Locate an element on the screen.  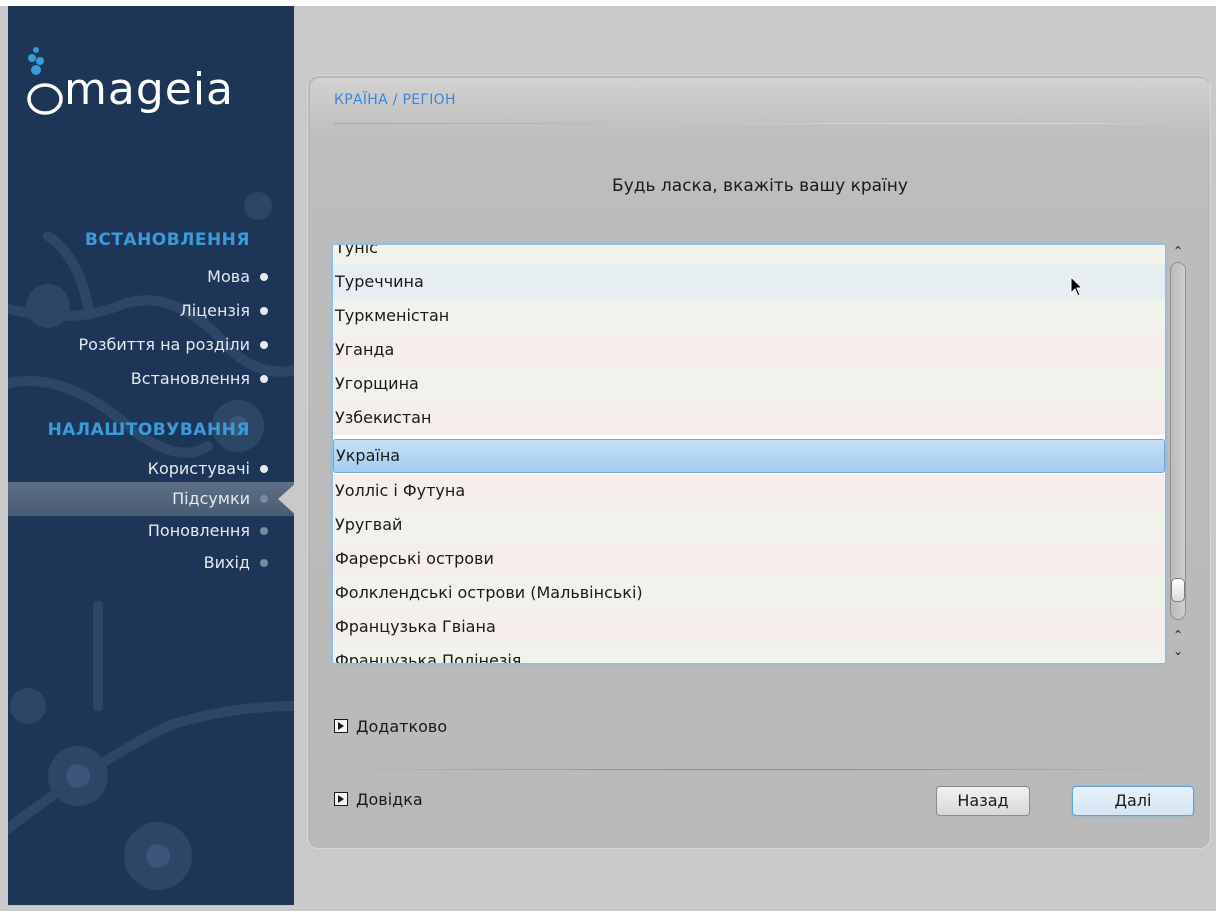
country-prompt: Будь ласка, вкажіть вашу країну is located at coordinates (760, 186).